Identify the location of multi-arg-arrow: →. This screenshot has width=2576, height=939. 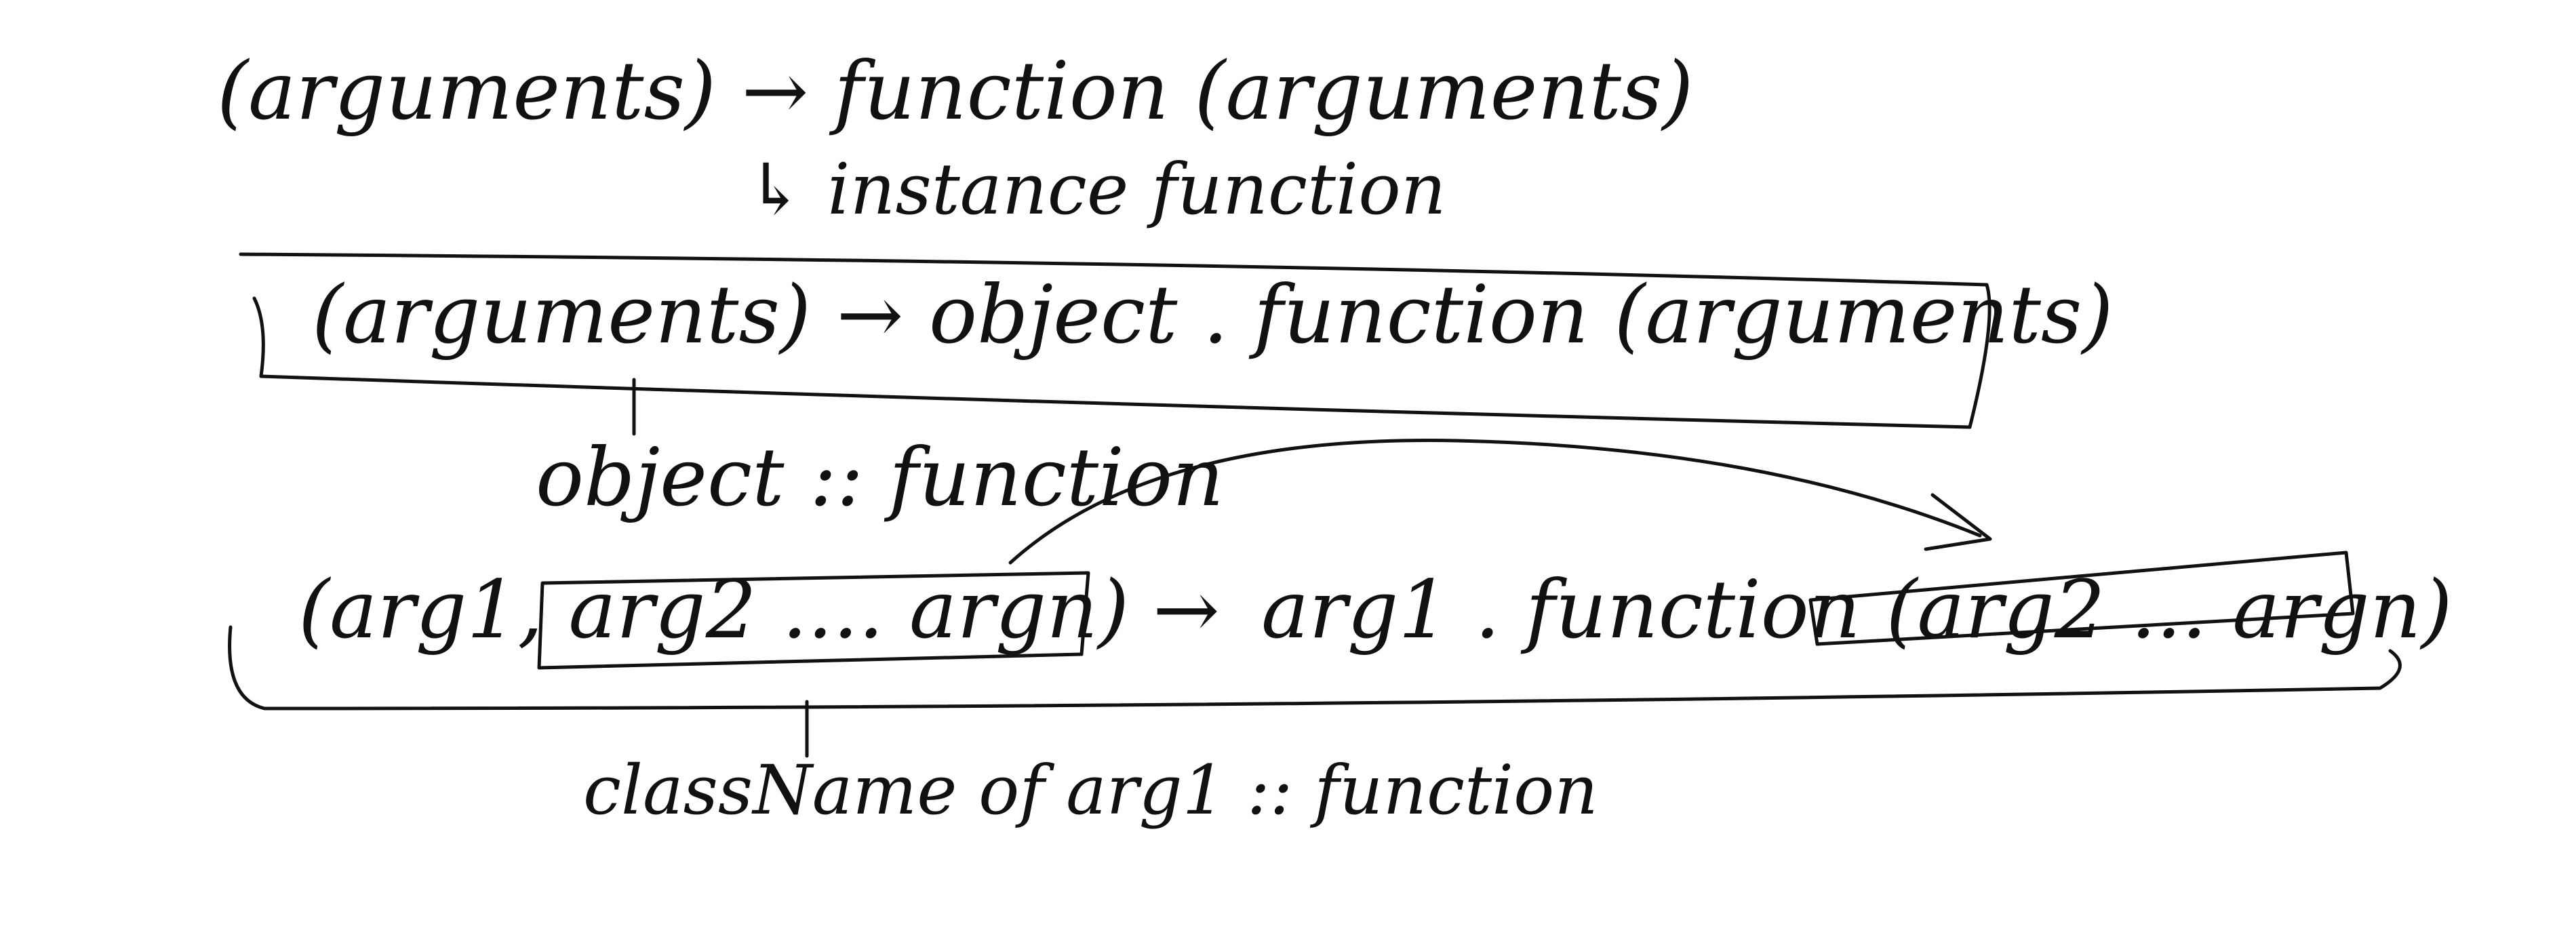
(1187, 609).